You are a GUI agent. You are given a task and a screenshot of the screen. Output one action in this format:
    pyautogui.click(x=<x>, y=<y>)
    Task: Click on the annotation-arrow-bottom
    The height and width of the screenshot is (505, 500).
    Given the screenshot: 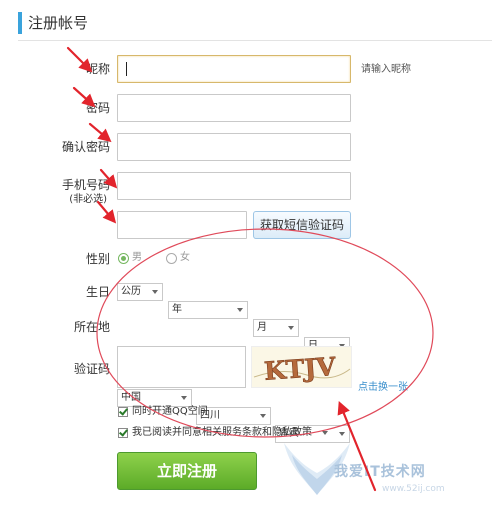 What is the action you would take?
    pyautogui.click(x=357, y=446)
    